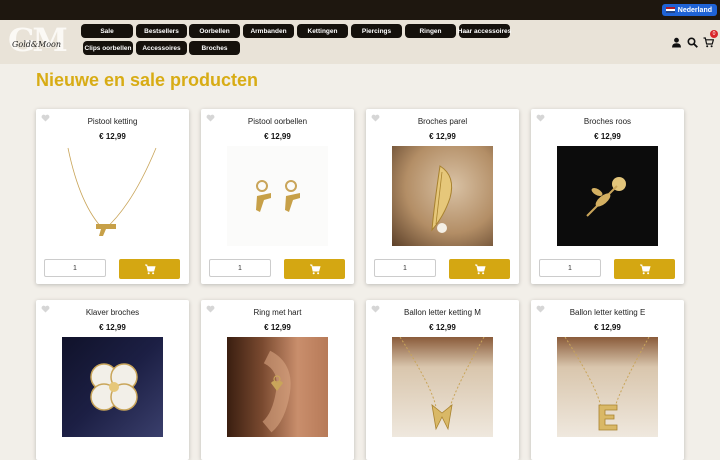  What do you see at coordinates (442, 312) in the screenshot?
I see `product-name: Ballon letter ketting M` at bounding box center [442, 312].